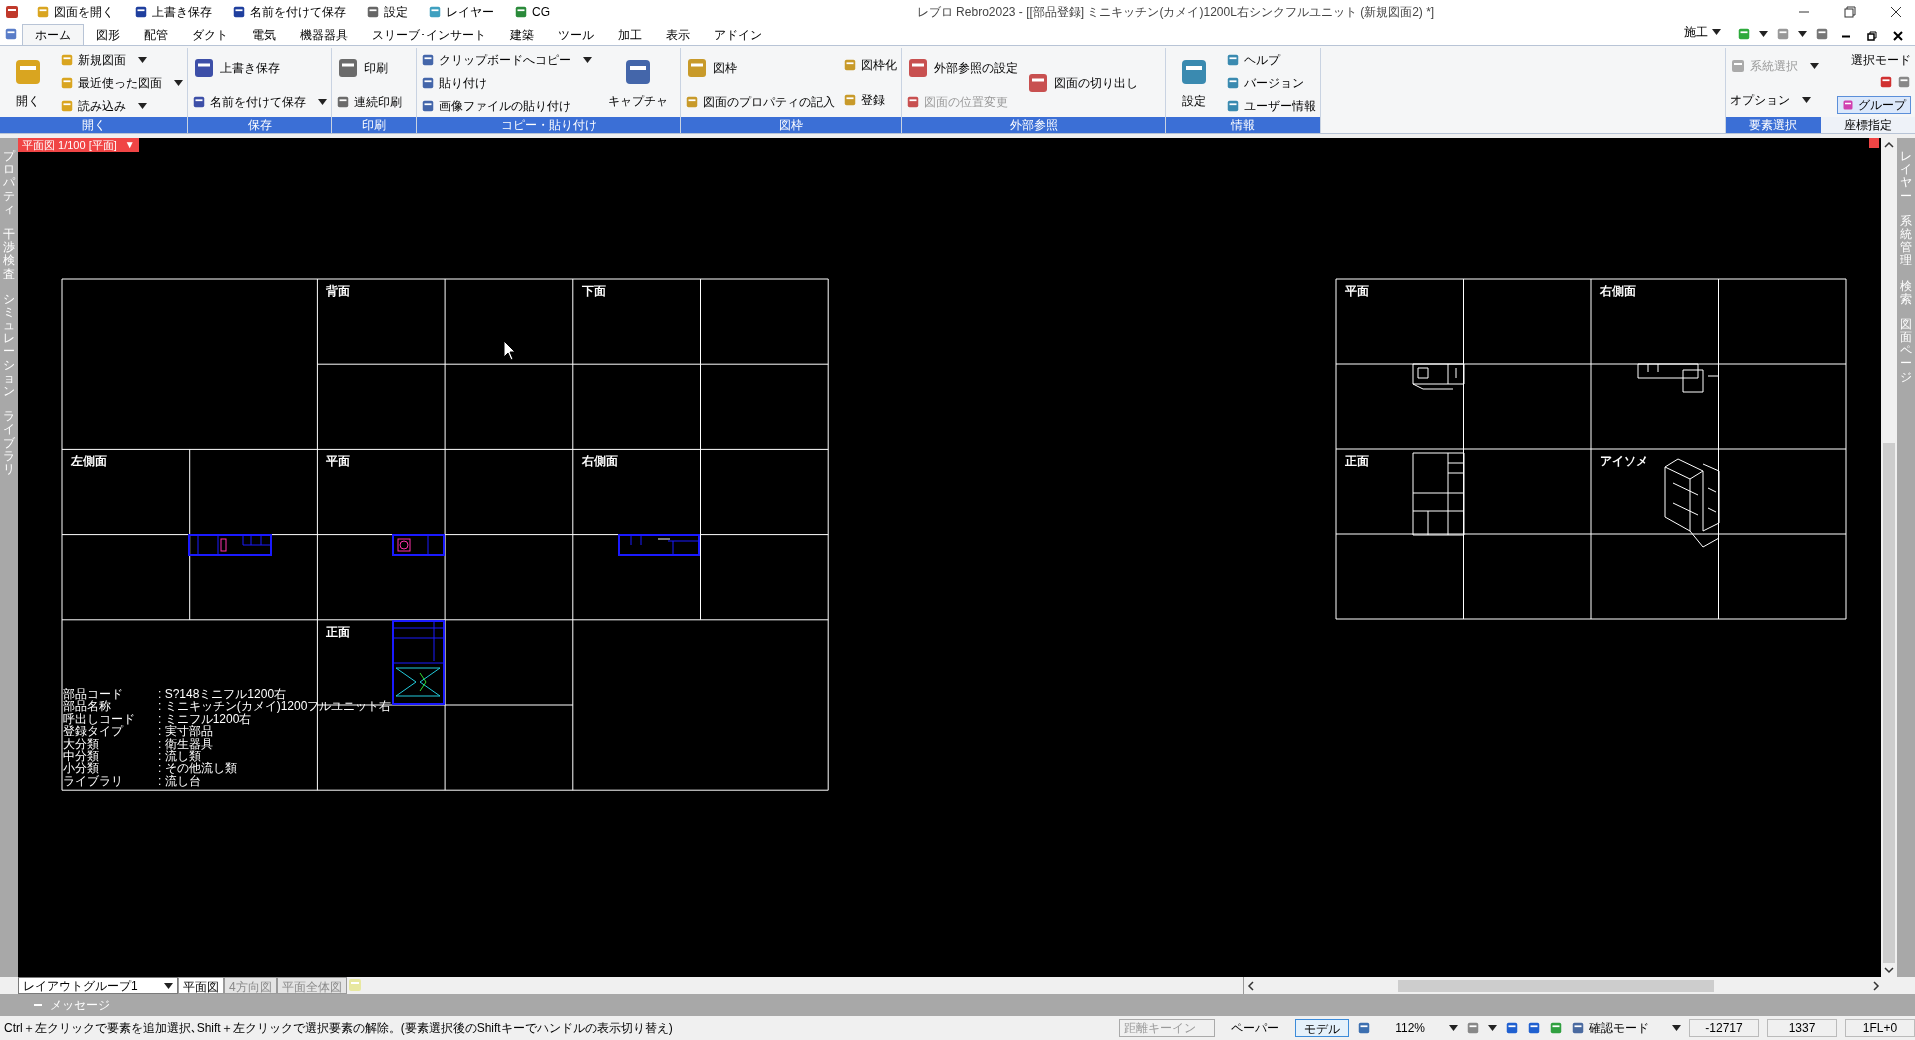  What do you see at coordinates (1255, 1028) in the screenshot?
I see `space-tab: ペーパー` at bounding box center [1255, 1028].